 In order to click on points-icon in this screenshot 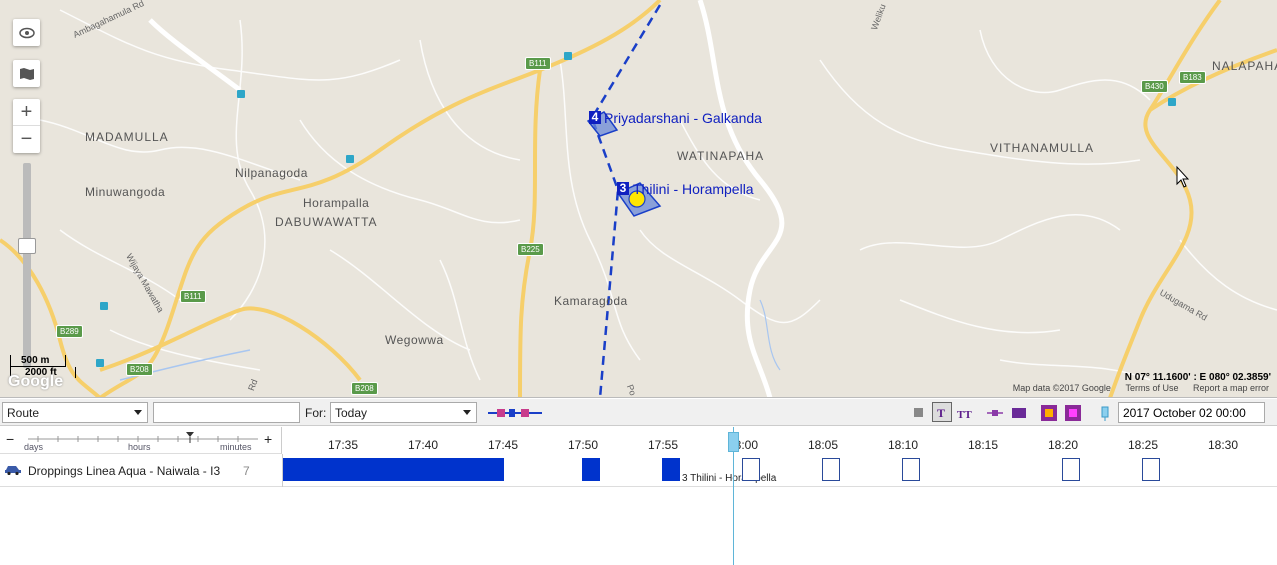, I will do `click(994, 412)`.